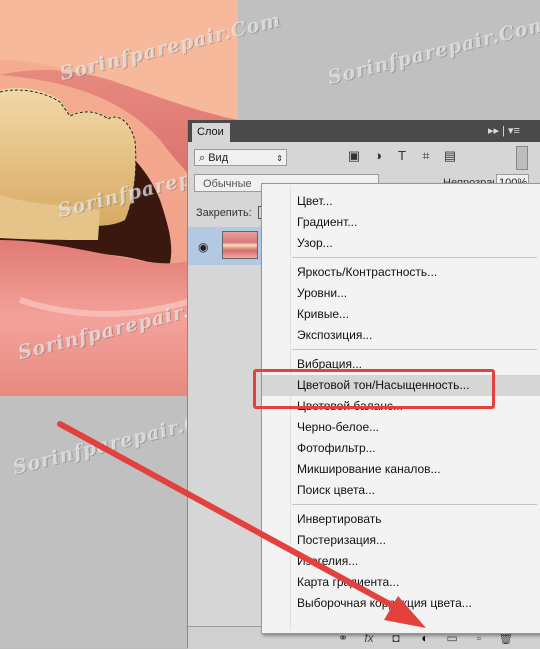 This screenshot has width=540, height=649. Describe the element at coordinates (450, 156) in the screenshot. I see `smart-object-filter-icon: ▤` at that location.